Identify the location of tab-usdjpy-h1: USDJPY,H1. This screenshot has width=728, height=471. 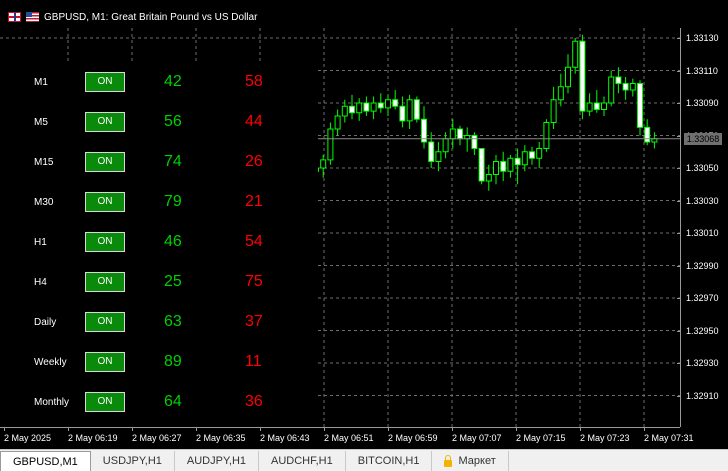
(133, 461).